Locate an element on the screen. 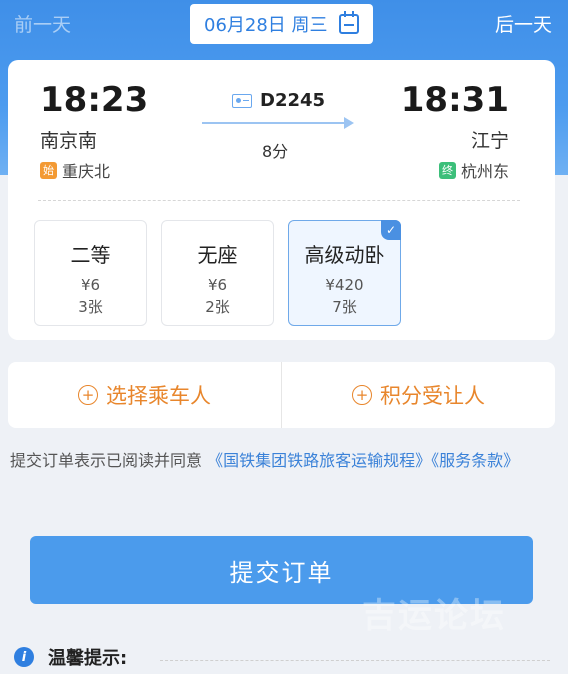 This screenshot has width=568, height=674. seat-option-no-seat: 无座 ¥6 2张 is located at coordinates (217, 273).